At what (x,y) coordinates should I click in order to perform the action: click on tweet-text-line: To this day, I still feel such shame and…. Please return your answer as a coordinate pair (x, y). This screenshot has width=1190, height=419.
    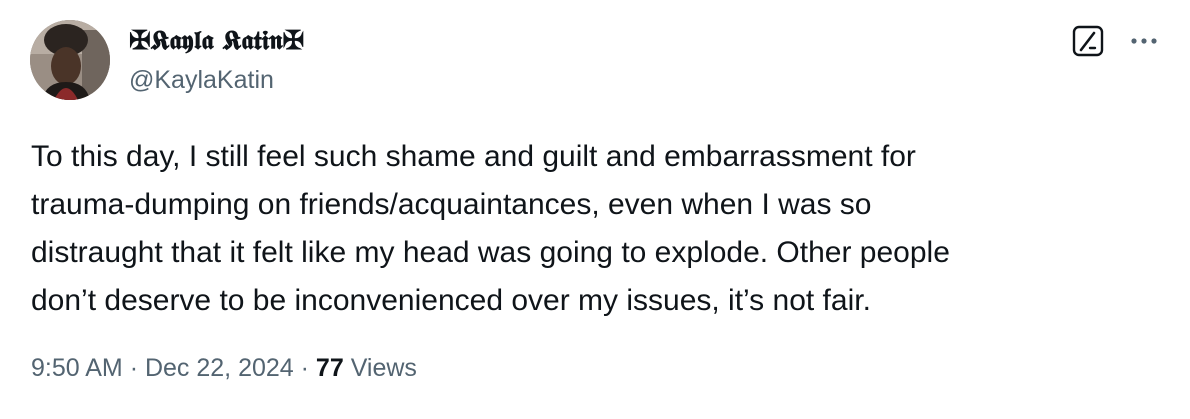
    Looking at the image, I should click on (473, 156).